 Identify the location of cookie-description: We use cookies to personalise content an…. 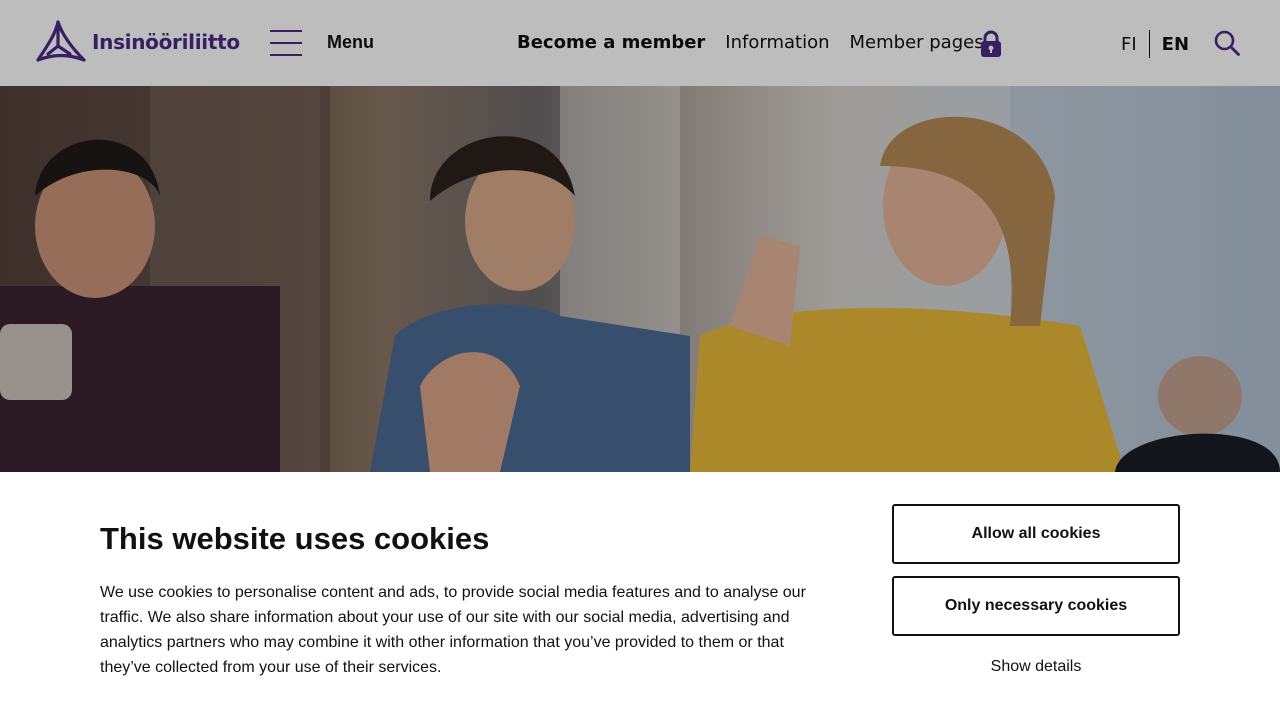
(453, 630).